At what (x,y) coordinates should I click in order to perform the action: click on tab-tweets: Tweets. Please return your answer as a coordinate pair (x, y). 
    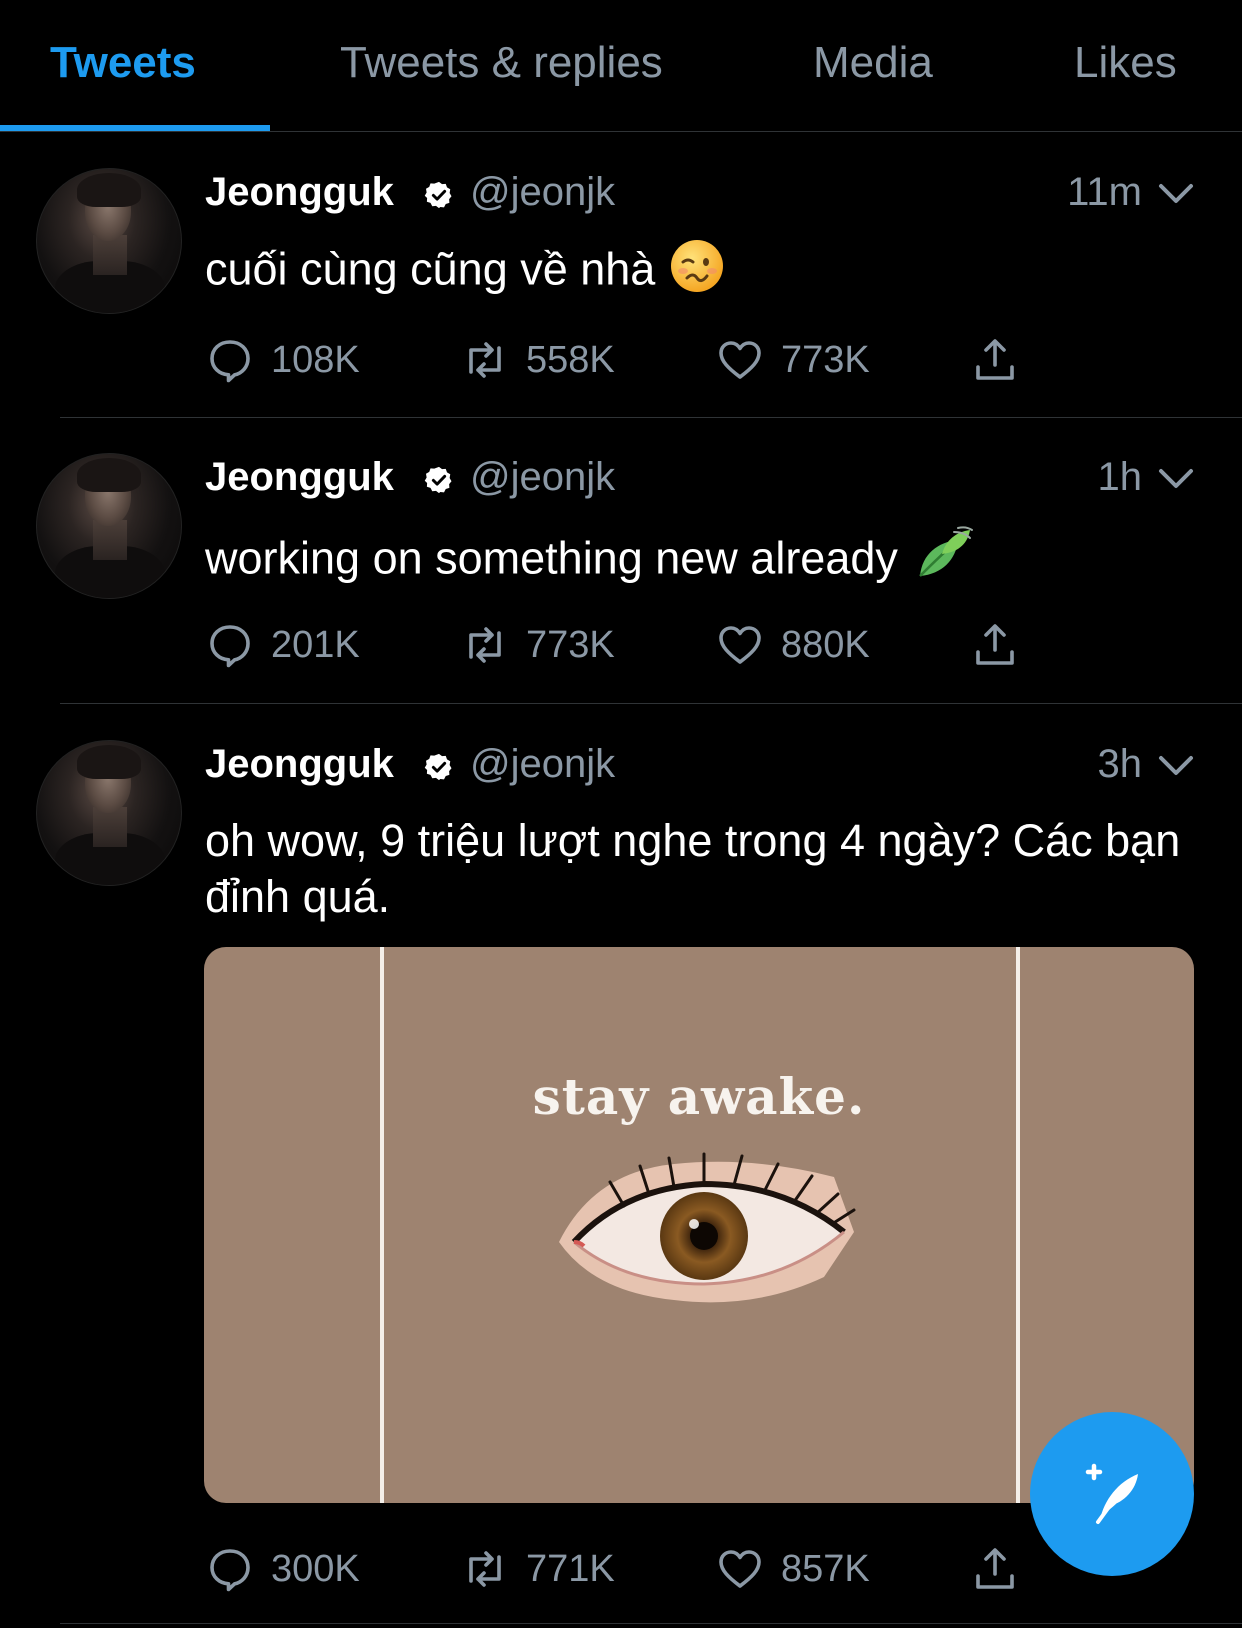
    Looking at the image, I should click on (123, 63).